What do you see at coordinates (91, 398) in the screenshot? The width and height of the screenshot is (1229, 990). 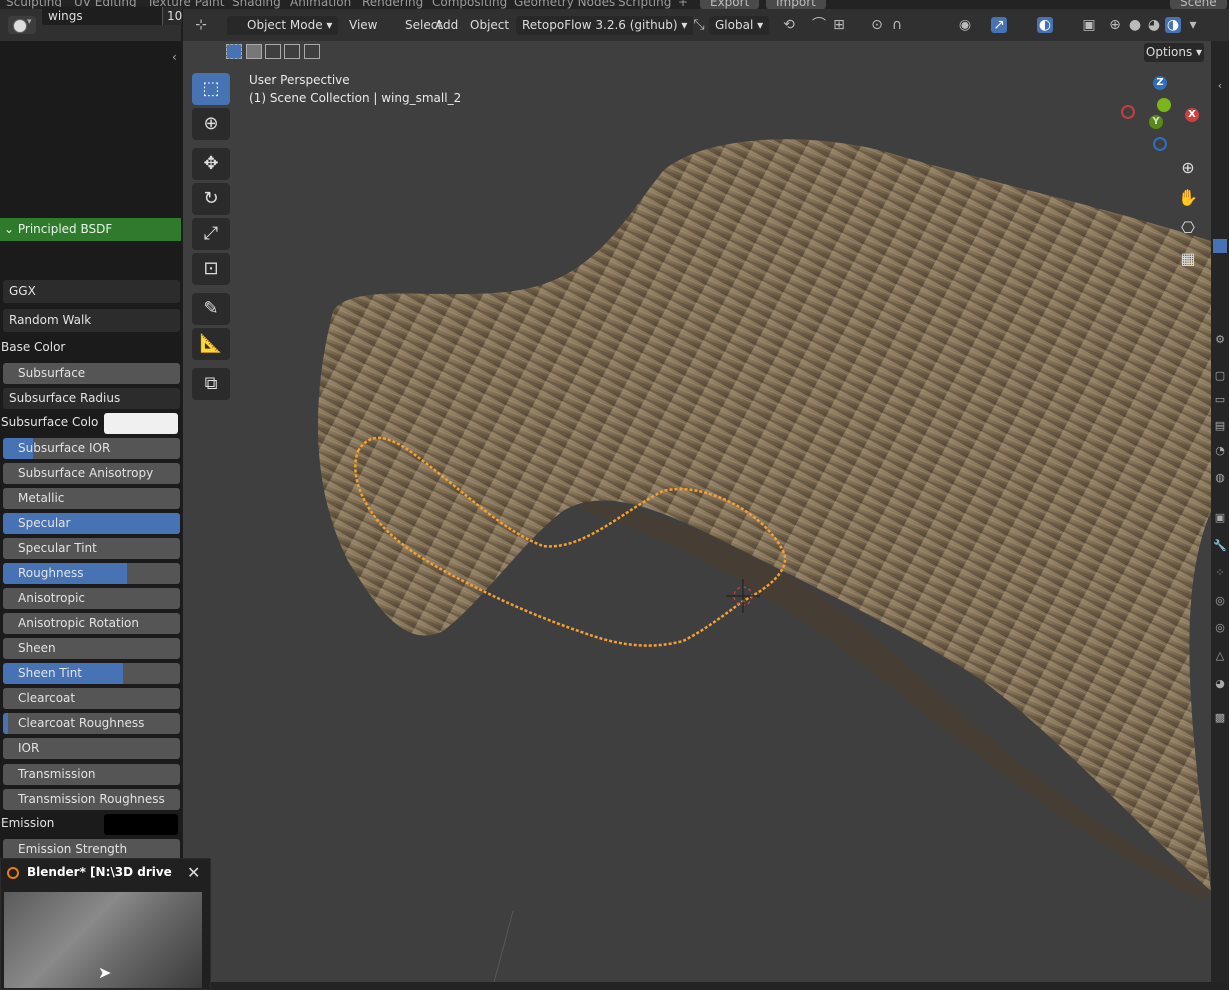 I see `field-subsurface-radius: Subsurface Radius` at bounding box center [91, 398].